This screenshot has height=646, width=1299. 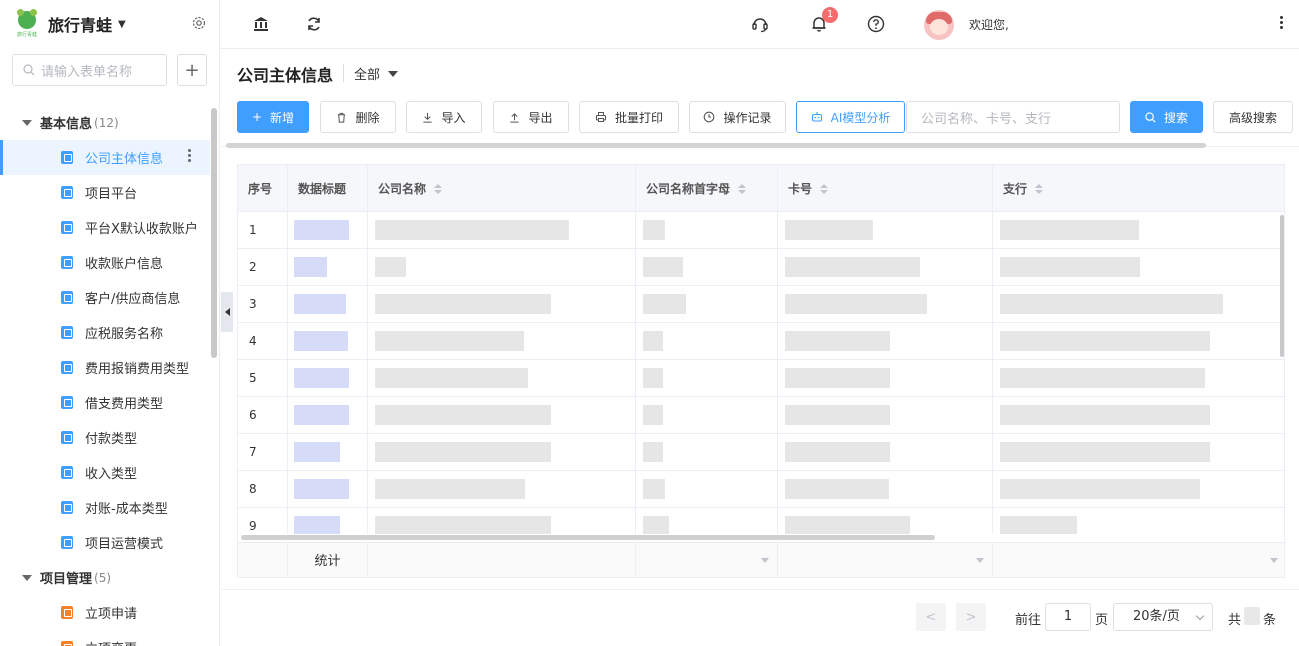 What do you see at coordinates (588, 537) in the screenshot?
I see `table-horizontal-scrollbar` at bounding box center [588, 537].